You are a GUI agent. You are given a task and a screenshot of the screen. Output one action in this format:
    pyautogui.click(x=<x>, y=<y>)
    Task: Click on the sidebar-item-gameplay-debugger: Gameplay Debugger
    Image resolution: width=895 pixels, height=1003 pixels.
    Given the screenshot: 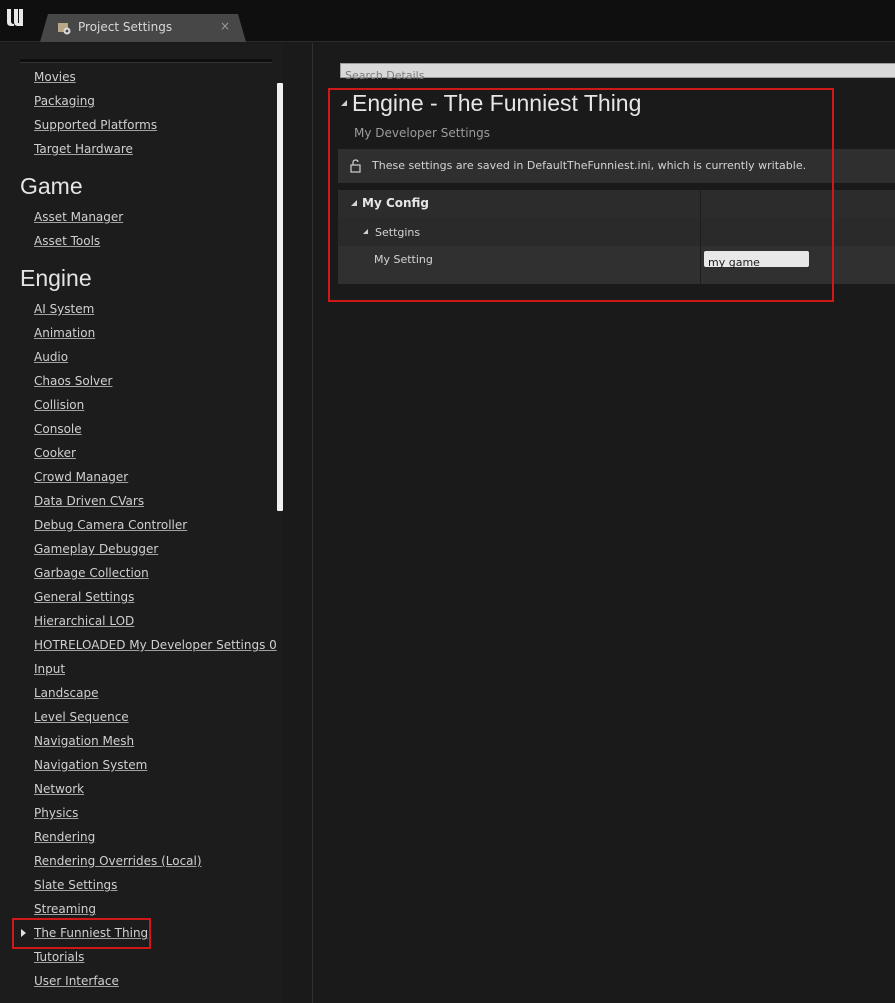 What is the action you would take?
    pyautogui.click(x=96, y=549)
    